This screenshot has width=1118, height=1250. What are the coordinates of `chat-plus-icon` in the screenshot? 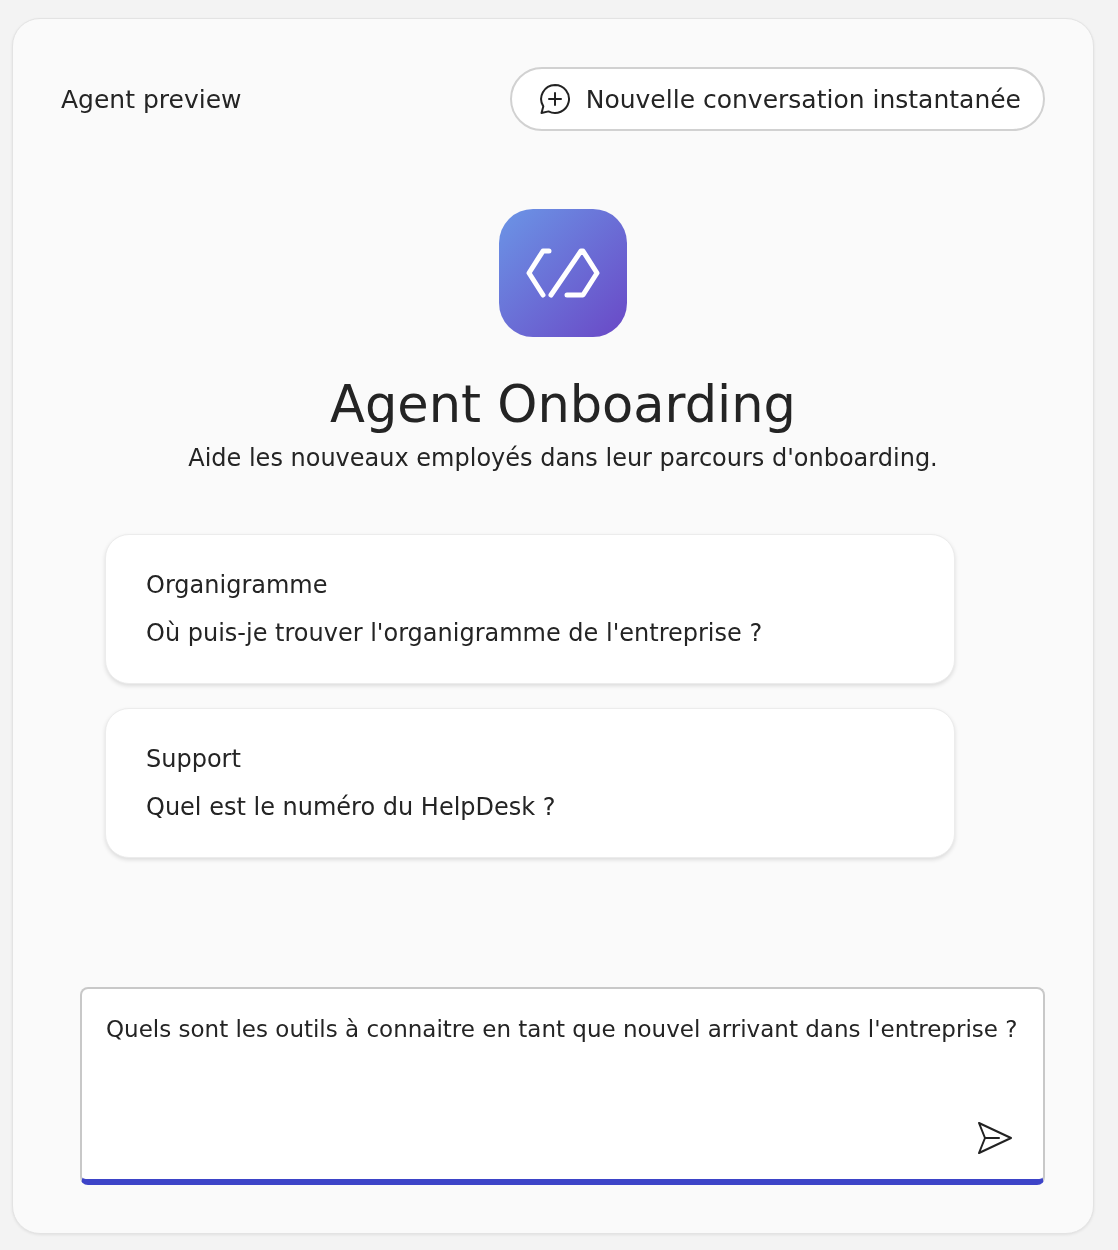 It's located at (554, 99).